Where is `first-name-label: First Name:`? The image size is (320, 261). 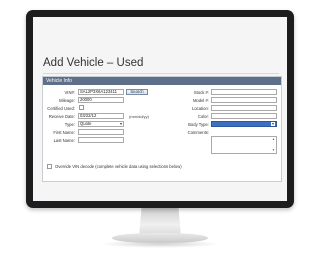
first-name-label: First Name: is located at coordinates (64, 132).